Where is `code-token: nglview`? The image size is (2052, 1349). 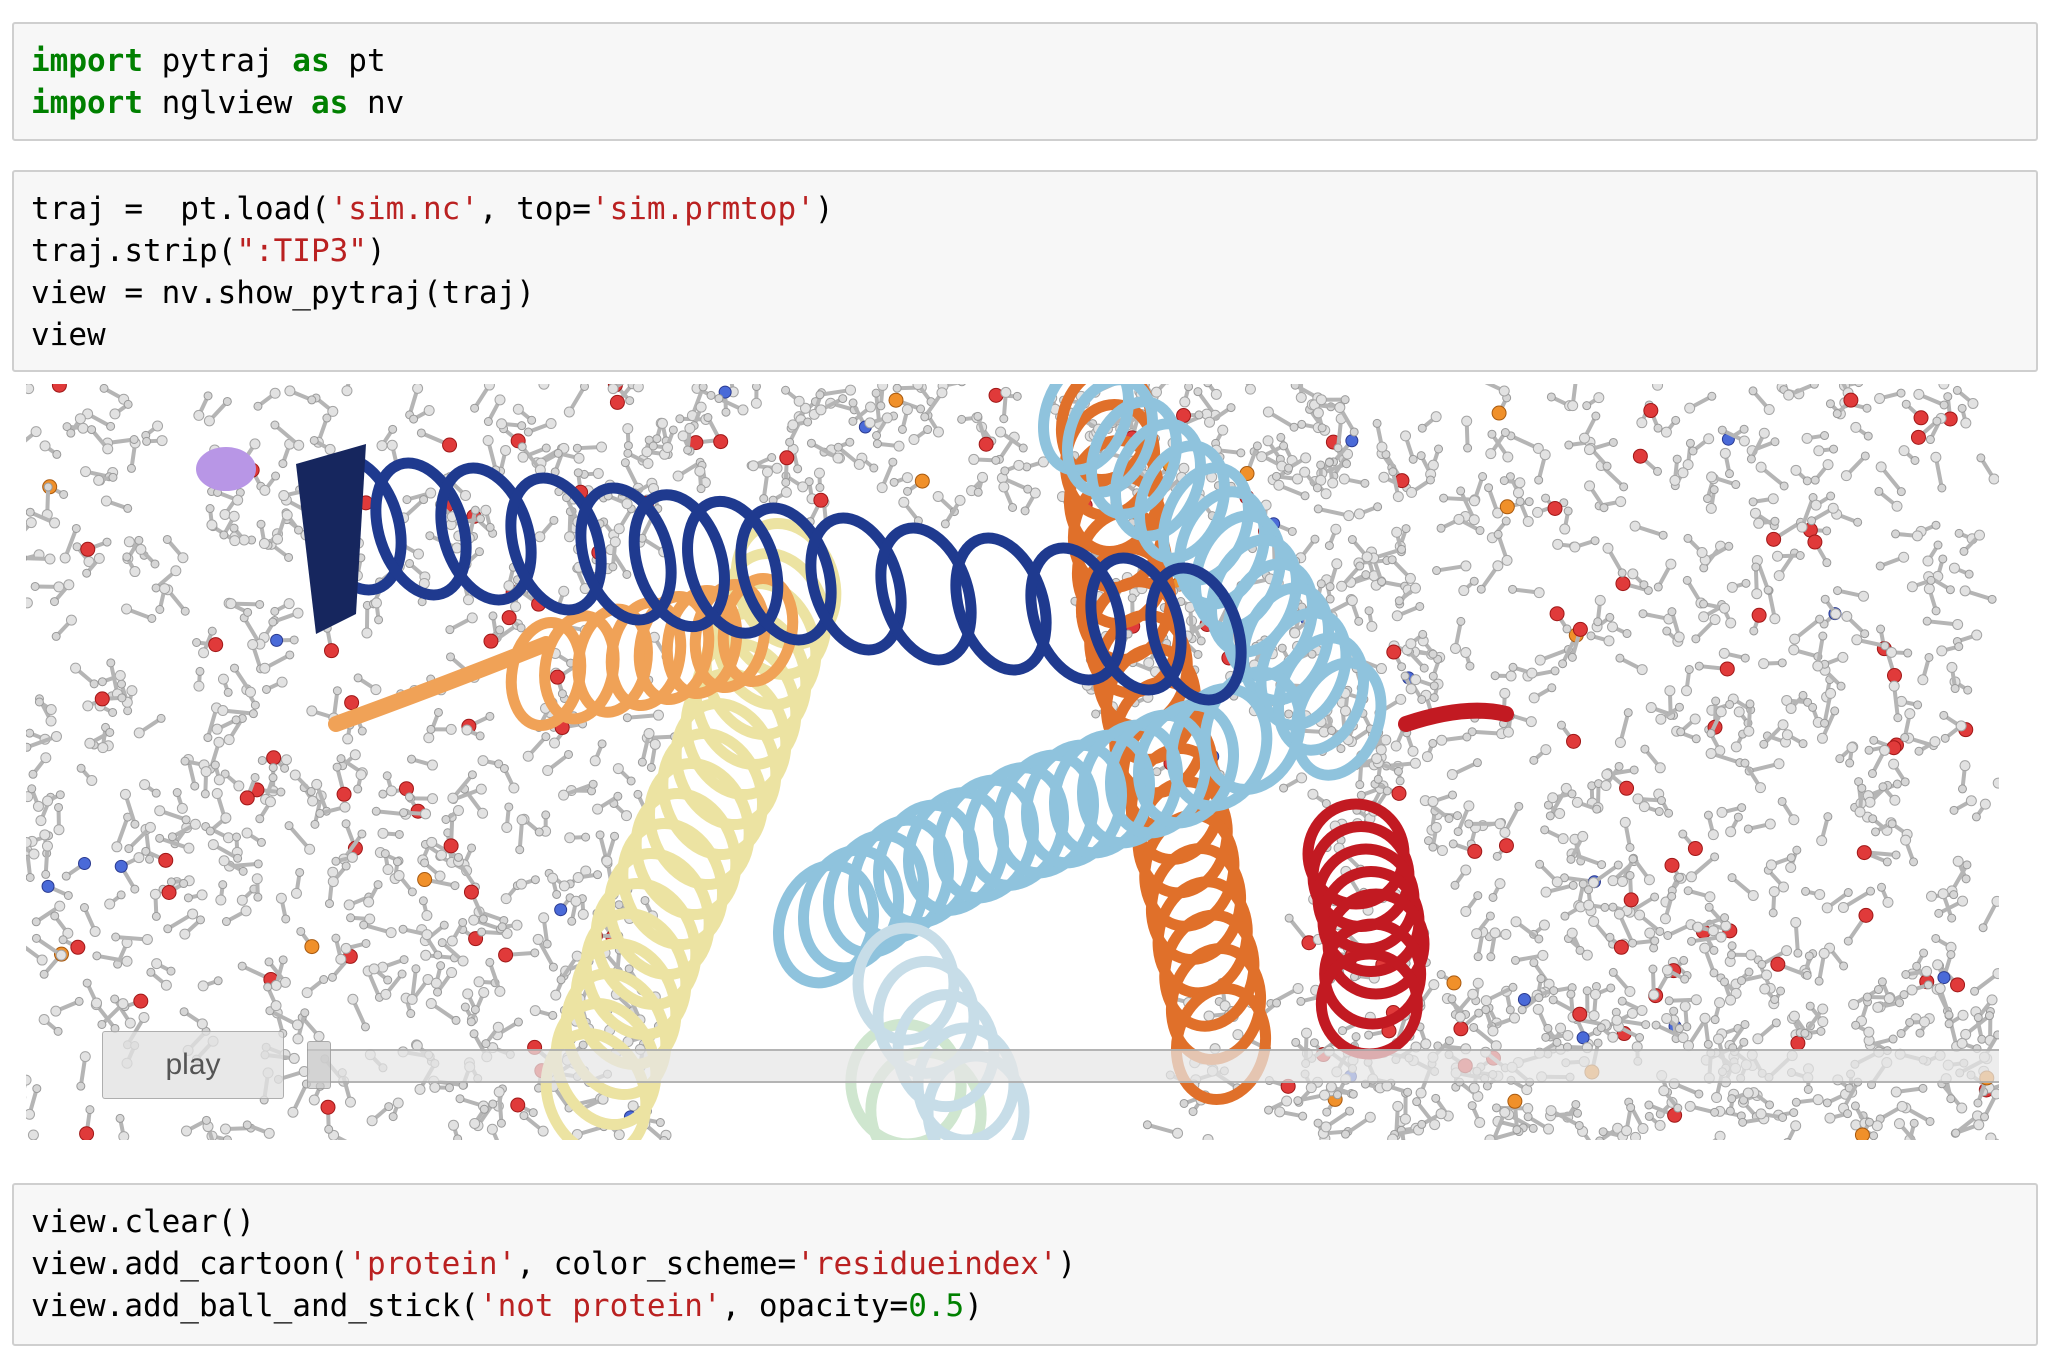
code-token: nglview is located at coordinates (226, 103).